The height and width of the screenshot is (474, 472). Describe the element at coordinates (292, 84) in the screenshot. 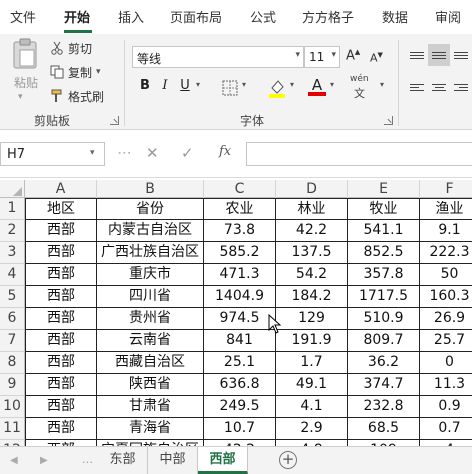

I see `fill-color-dropdown-icon: ▾` at that location.